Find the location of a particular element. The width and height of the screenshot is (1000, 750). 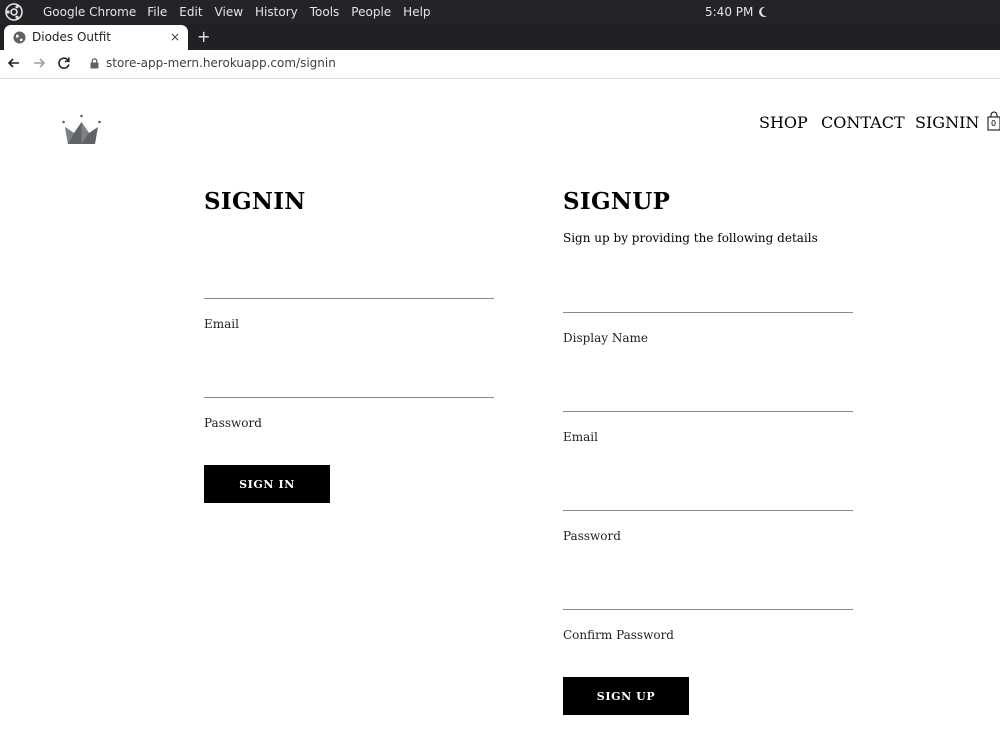

forward-arrow-icon is located at coordinates (39, 63).